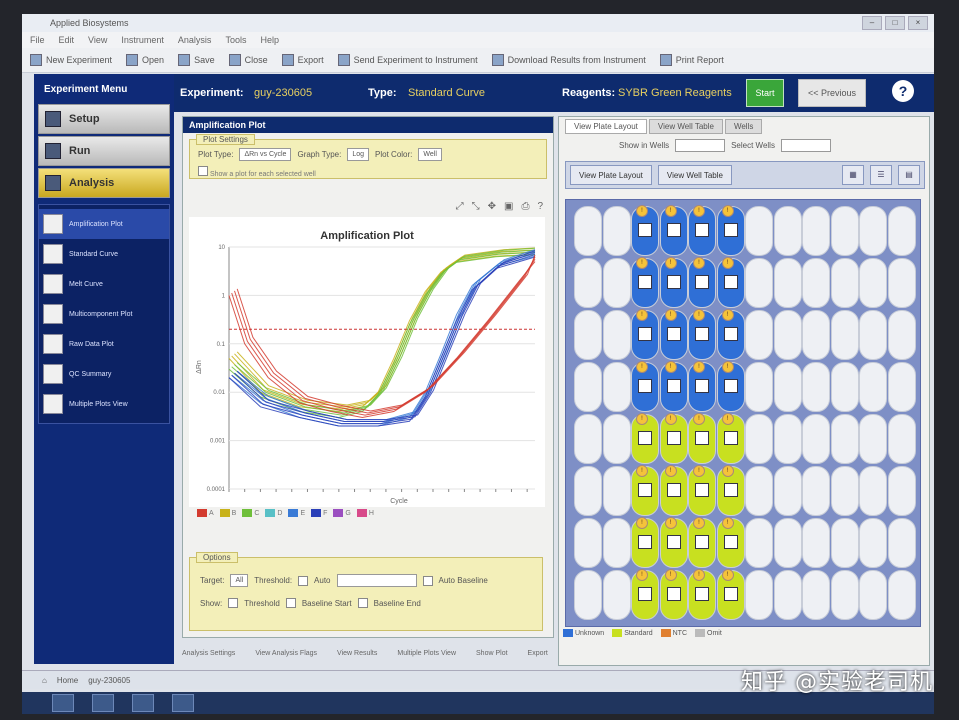 This screenshot has height=720, width=959. What do you see at coordinates (104, 374) in the screenshot?
I see `plot-item-qc-summary: QC Summary` at bounding box center [104, 374].